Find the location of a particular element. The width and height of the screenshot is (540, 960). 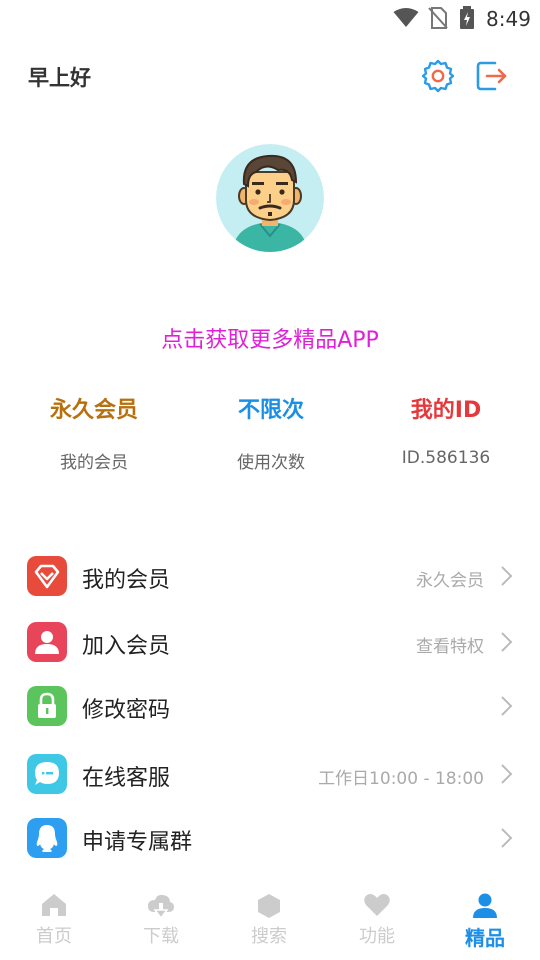

stat-caption: 我的会员 is located at coordinates (94, 463).